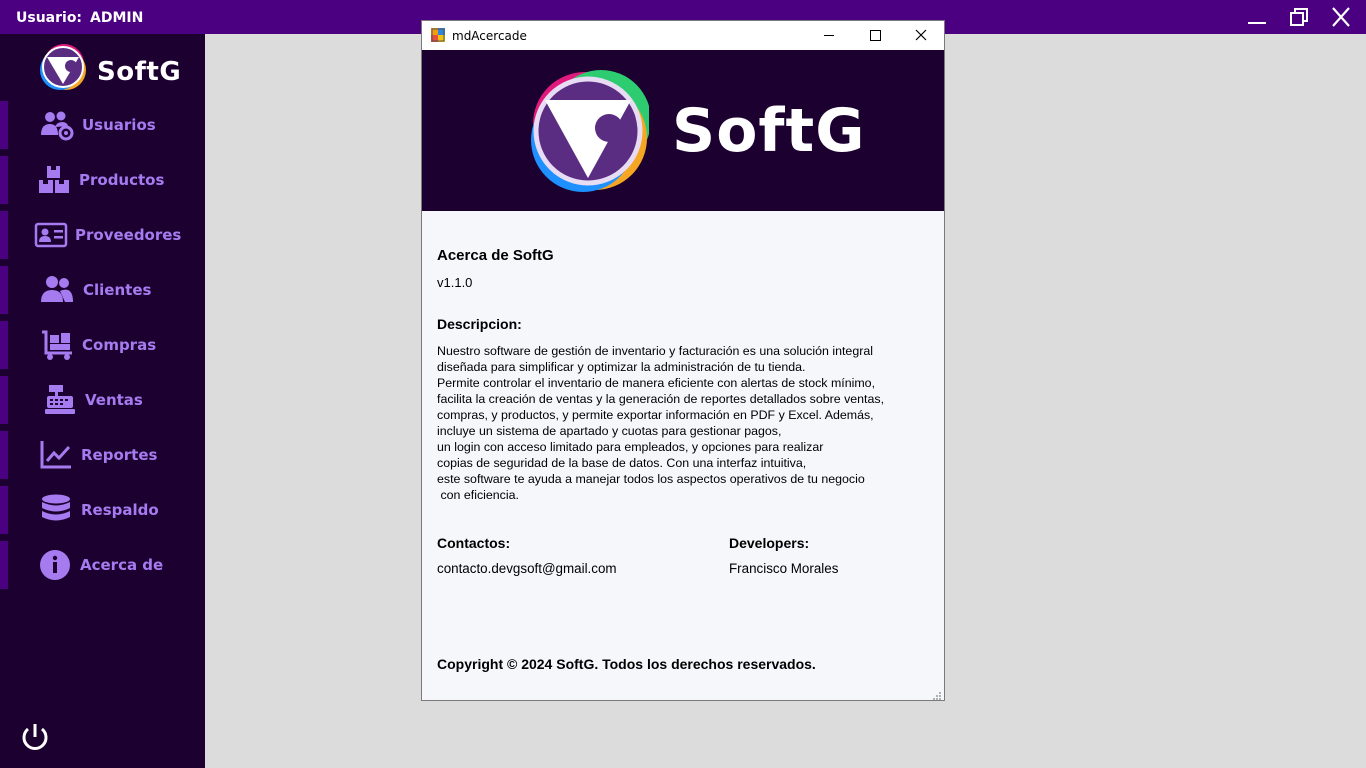  Describe the element at coordinates (875, 35) in the screenshot. I see `dialog-maximize-icon` at that location.